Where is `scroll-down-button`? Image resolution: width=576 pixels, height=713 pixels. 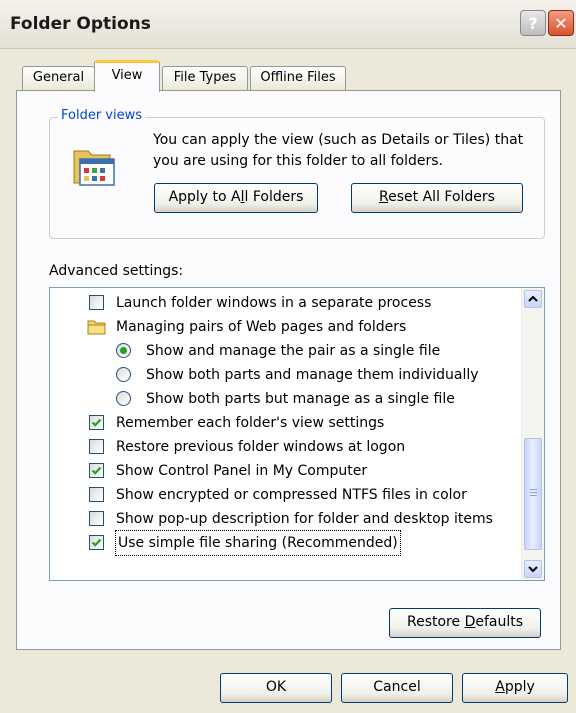
scroll-down-button is located at coordinates (533, 569).